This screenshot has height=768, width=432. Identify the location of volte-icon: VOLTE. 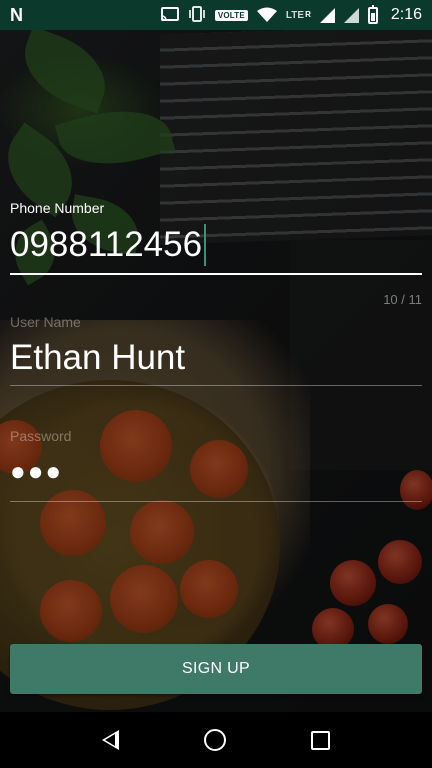
(231, 15).